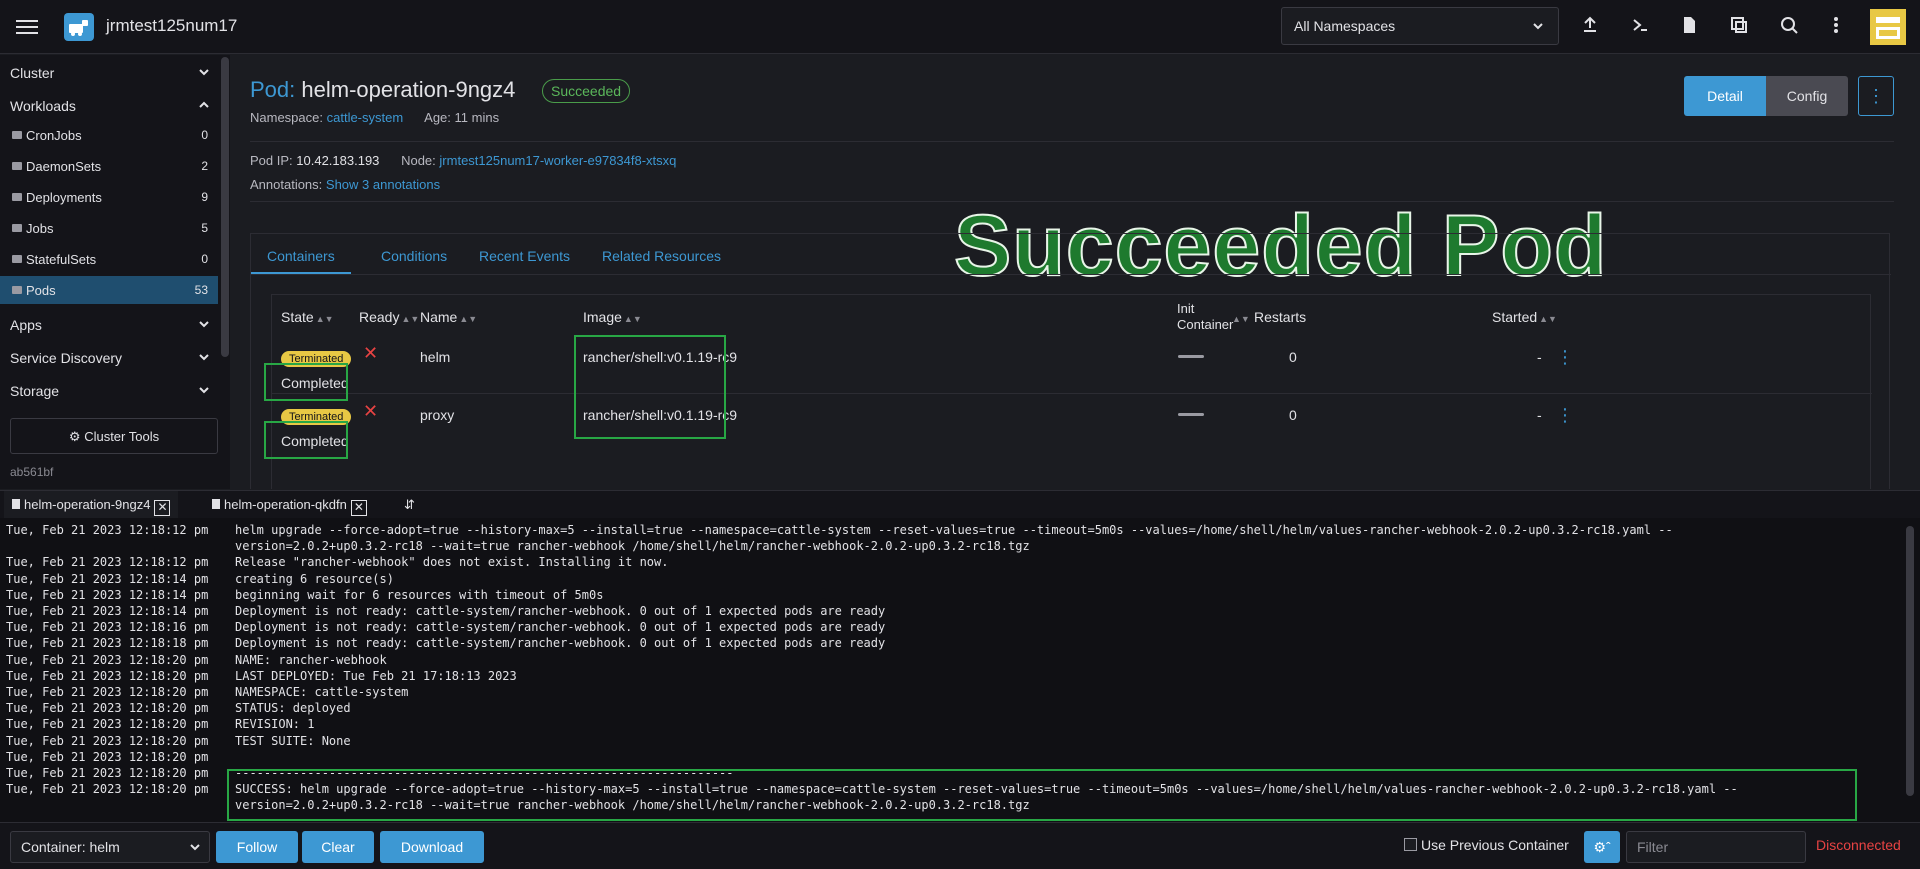 The width and height of the screenshot is (1920, 869). I want to click on actions-menu-button: ⋮, so click(1876, 96).